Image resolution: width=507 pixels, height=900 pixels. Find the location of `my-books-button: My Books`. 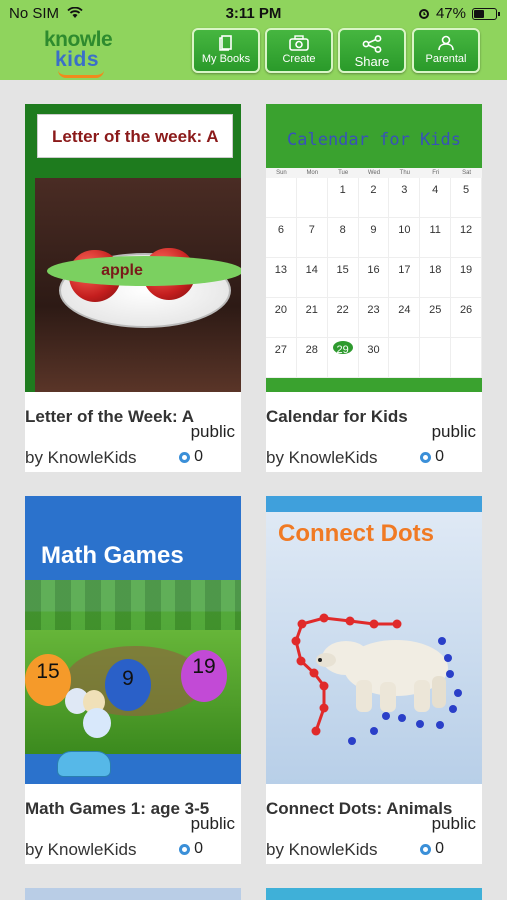

my-books-button: My Books is located at coordinates (226, 50).